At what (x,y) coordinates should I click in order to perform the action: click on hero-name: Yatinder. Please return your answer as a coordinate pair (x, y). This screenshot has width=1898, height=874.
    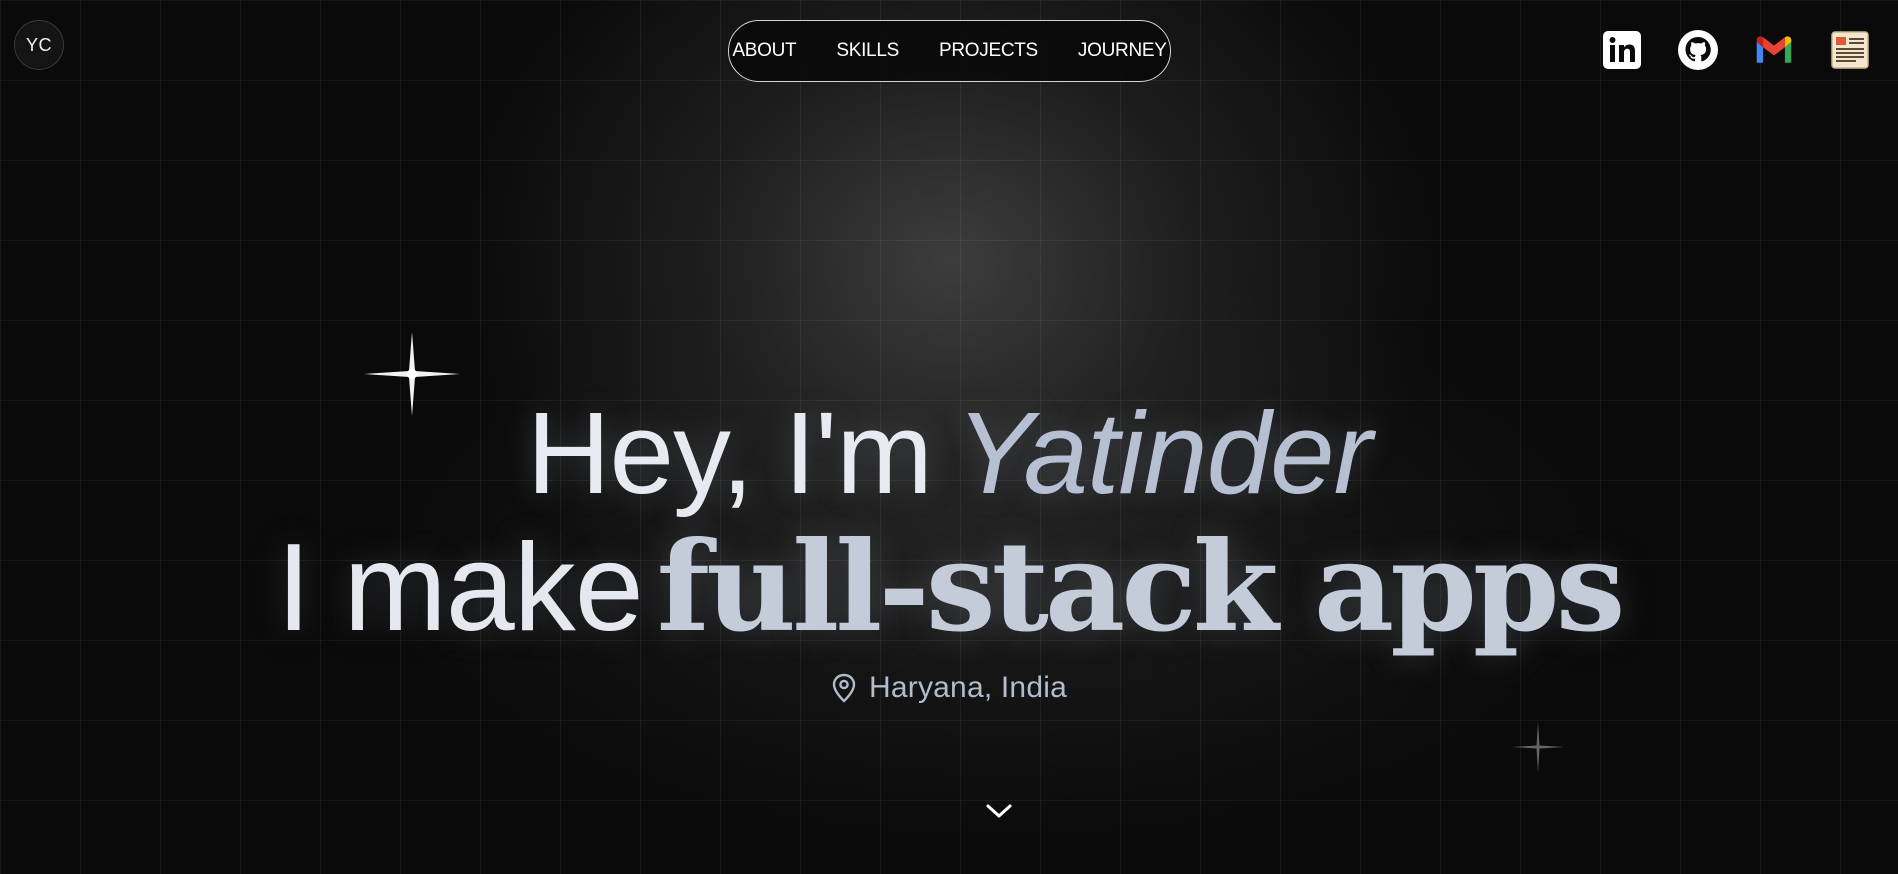
    Looking at the image, I should click on (1163, 453).